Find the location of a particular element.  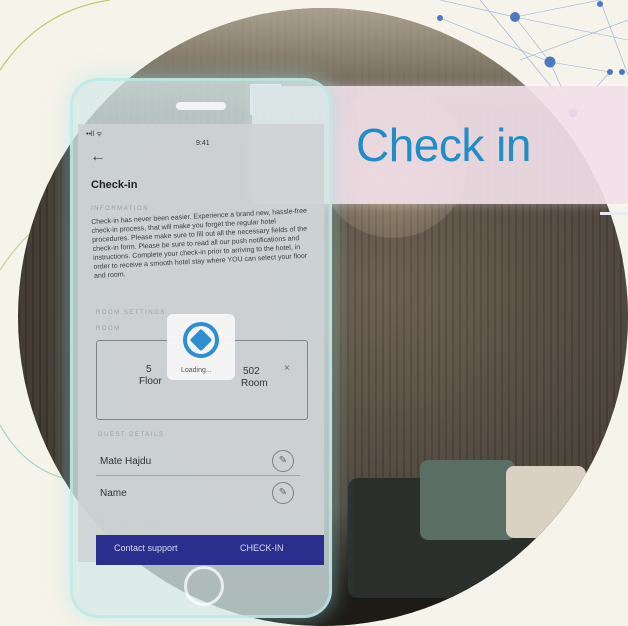

edit-guest-2-icon: ✎ is located at coordinates (283, 493).